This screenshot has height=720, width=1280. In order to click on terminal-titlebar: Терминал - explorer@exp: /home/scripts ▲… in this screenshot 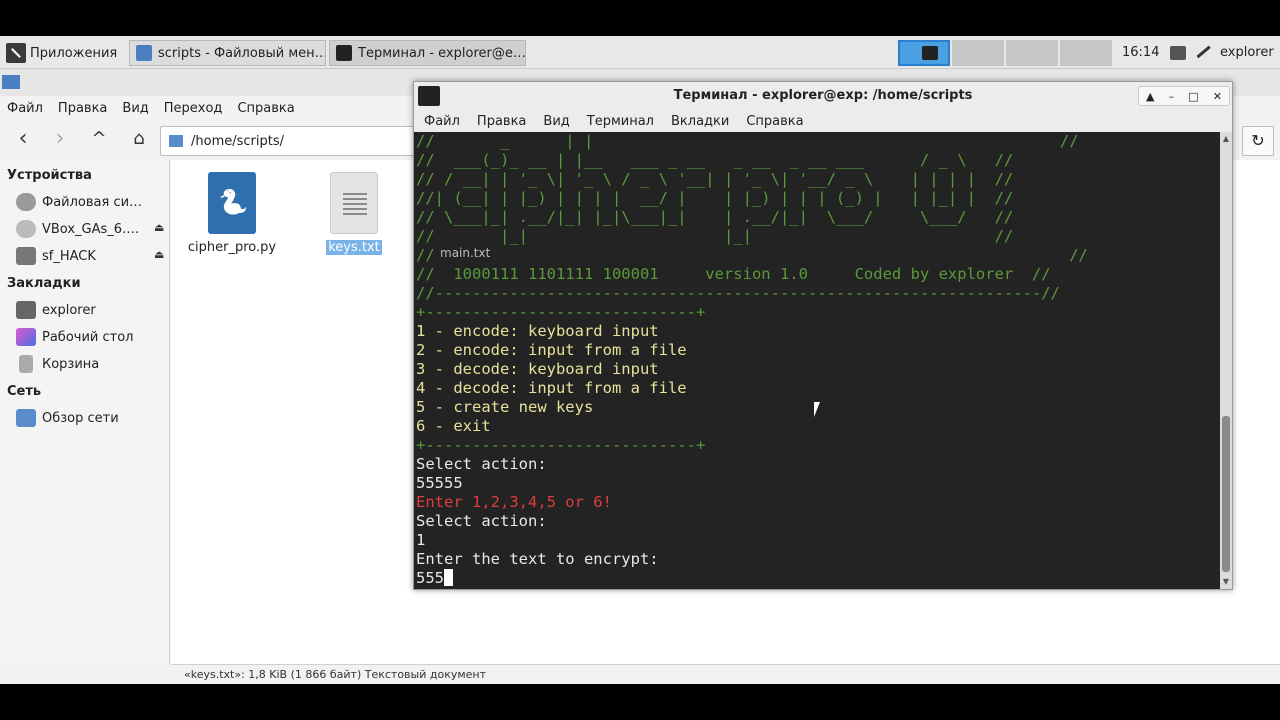, I will do `click(823, 96)`.